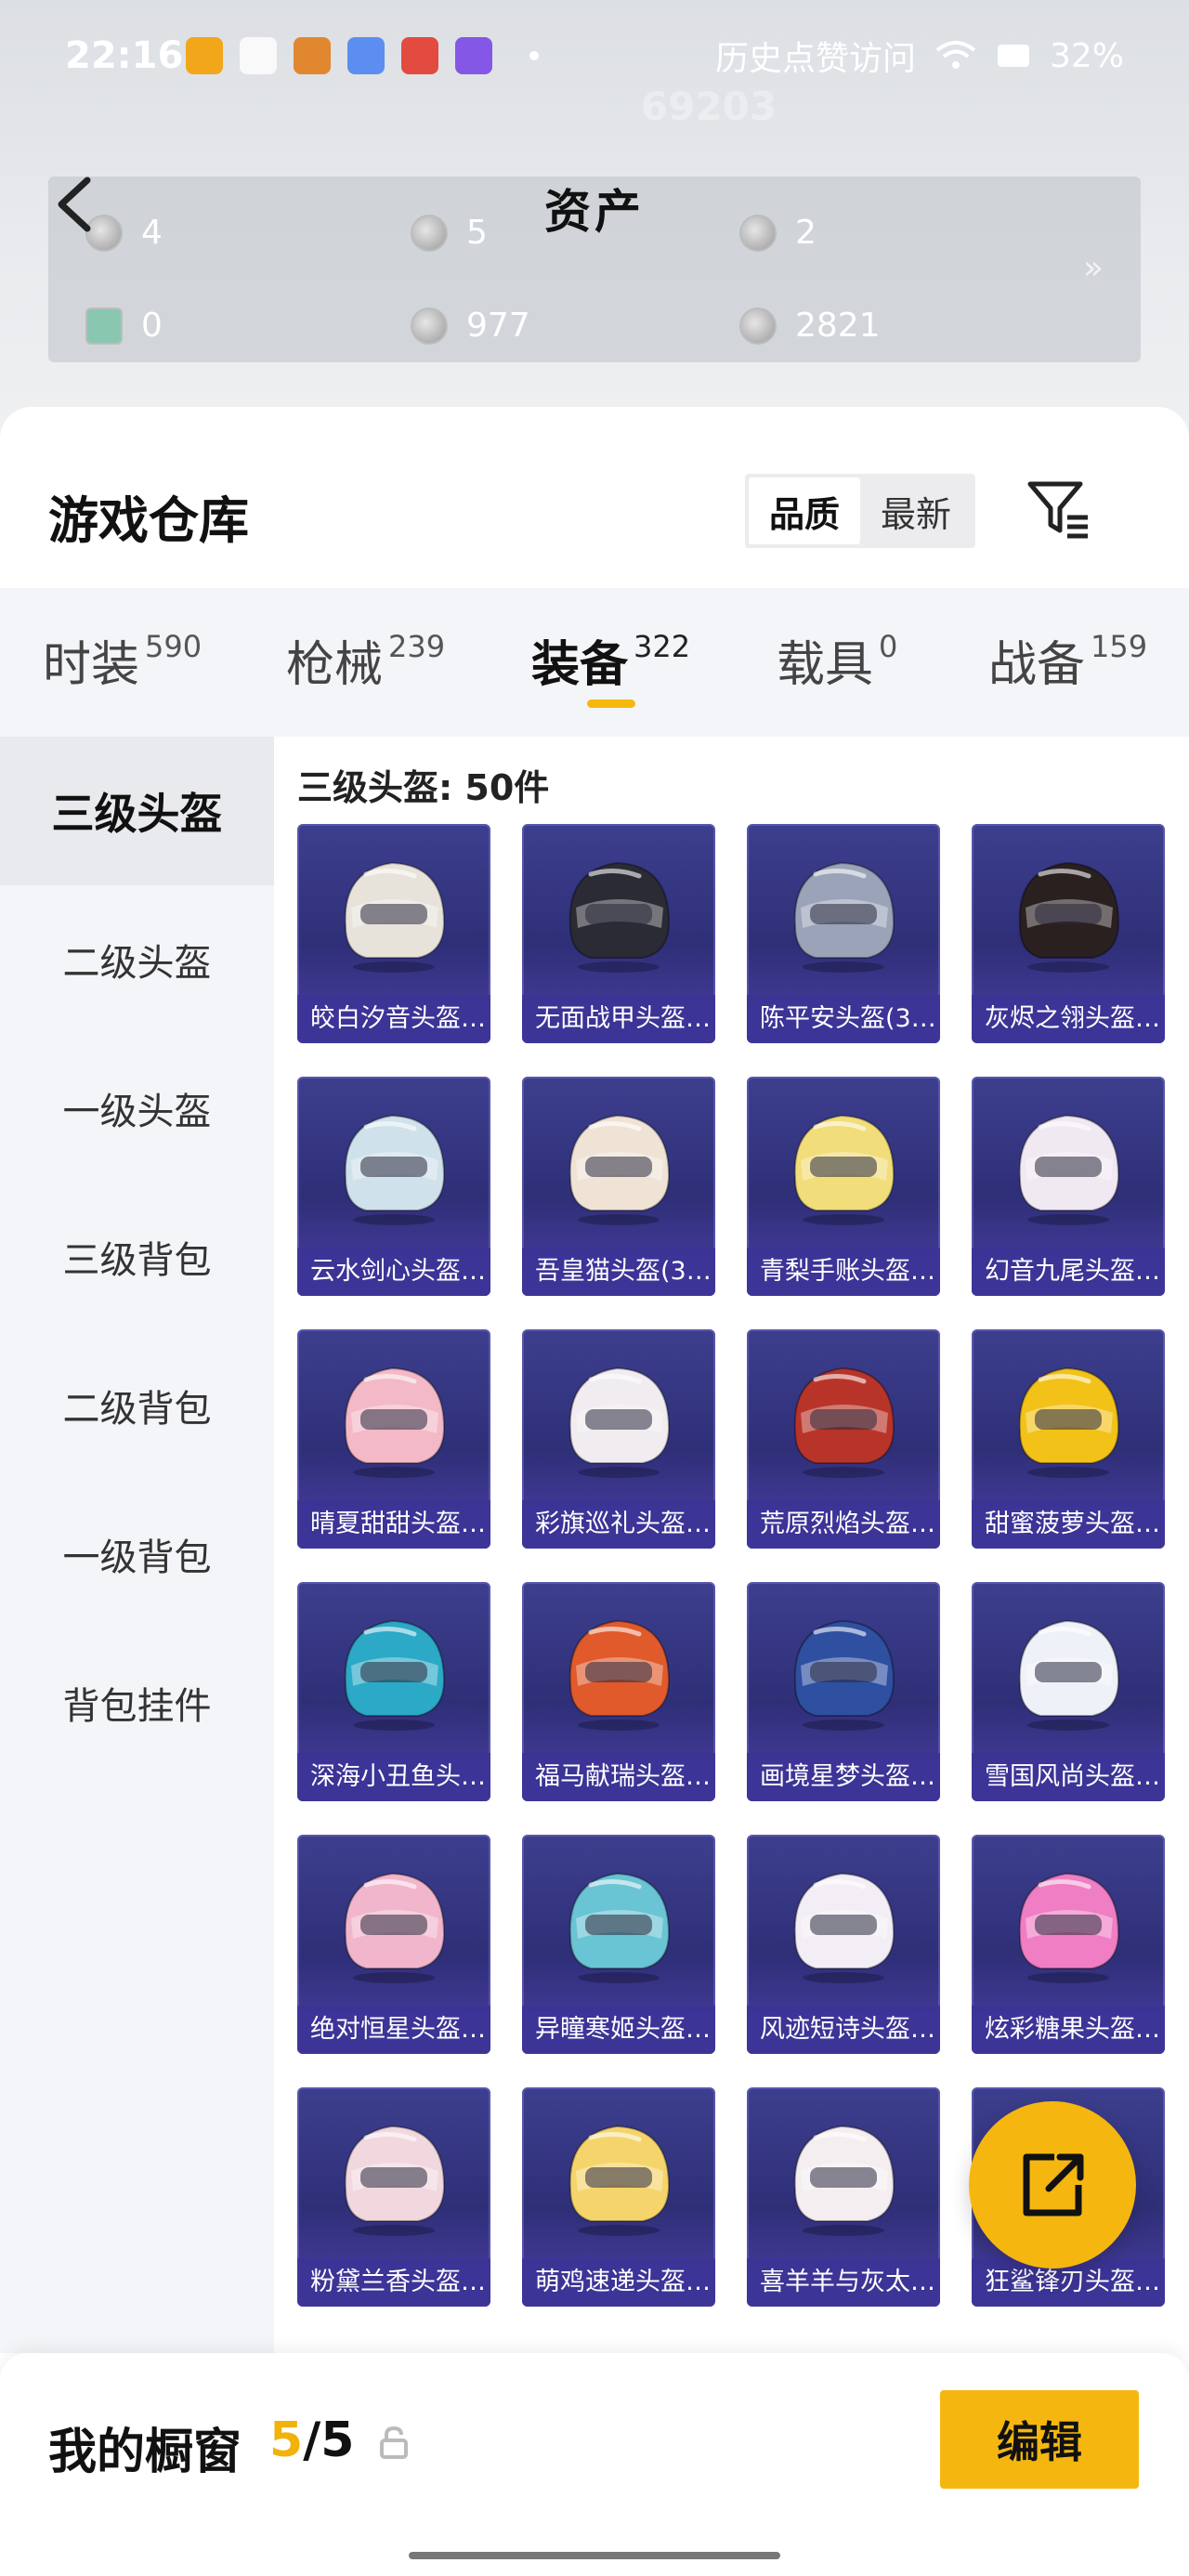  Describe the element at coordinates (393, 1777) in the screenshot. I see `item-card-label: 深海小丑鱼头盔(3级)` at that location.